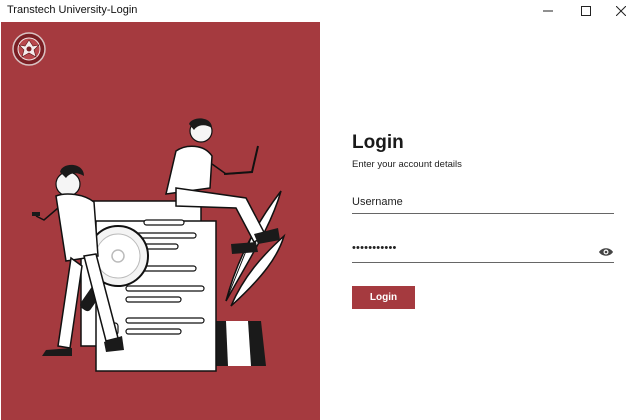 This screenshot has height=420, width=633. What do you see at coordinates (72, 10) in the screenshot?
I see `window-title: Transtech University-Login` at bounding box center [72, 10].